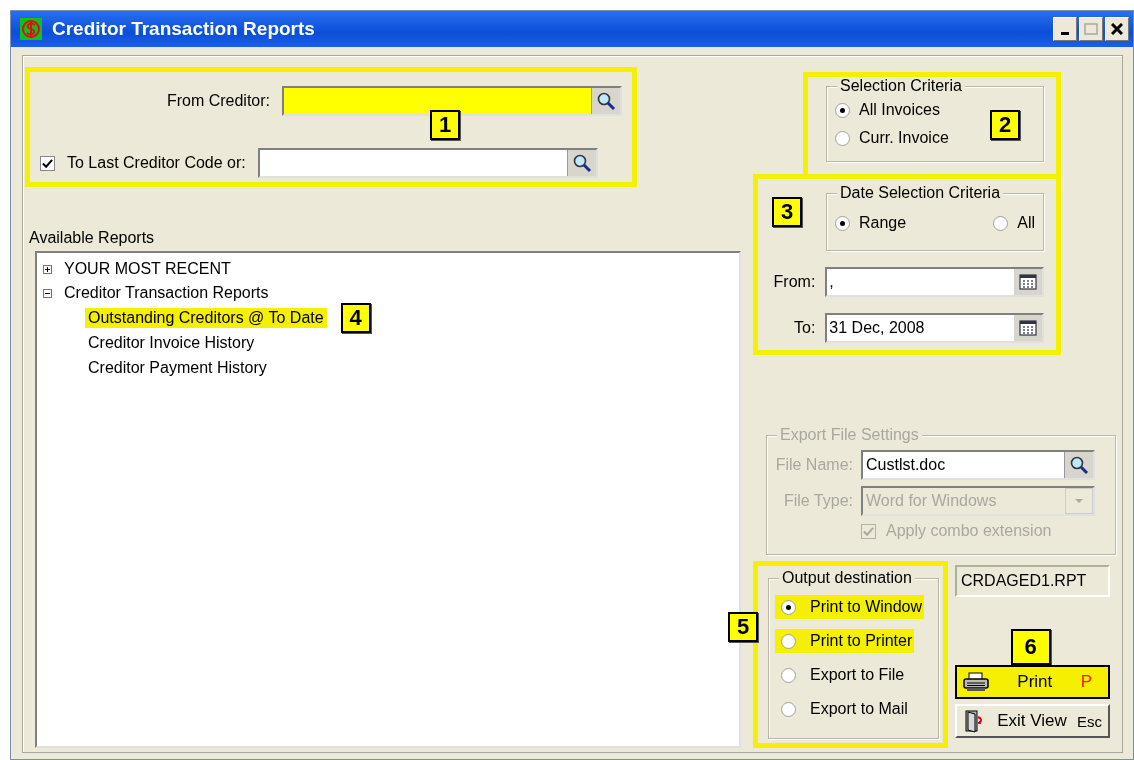  I want to click on callout-number: 5, so click(743, 627).